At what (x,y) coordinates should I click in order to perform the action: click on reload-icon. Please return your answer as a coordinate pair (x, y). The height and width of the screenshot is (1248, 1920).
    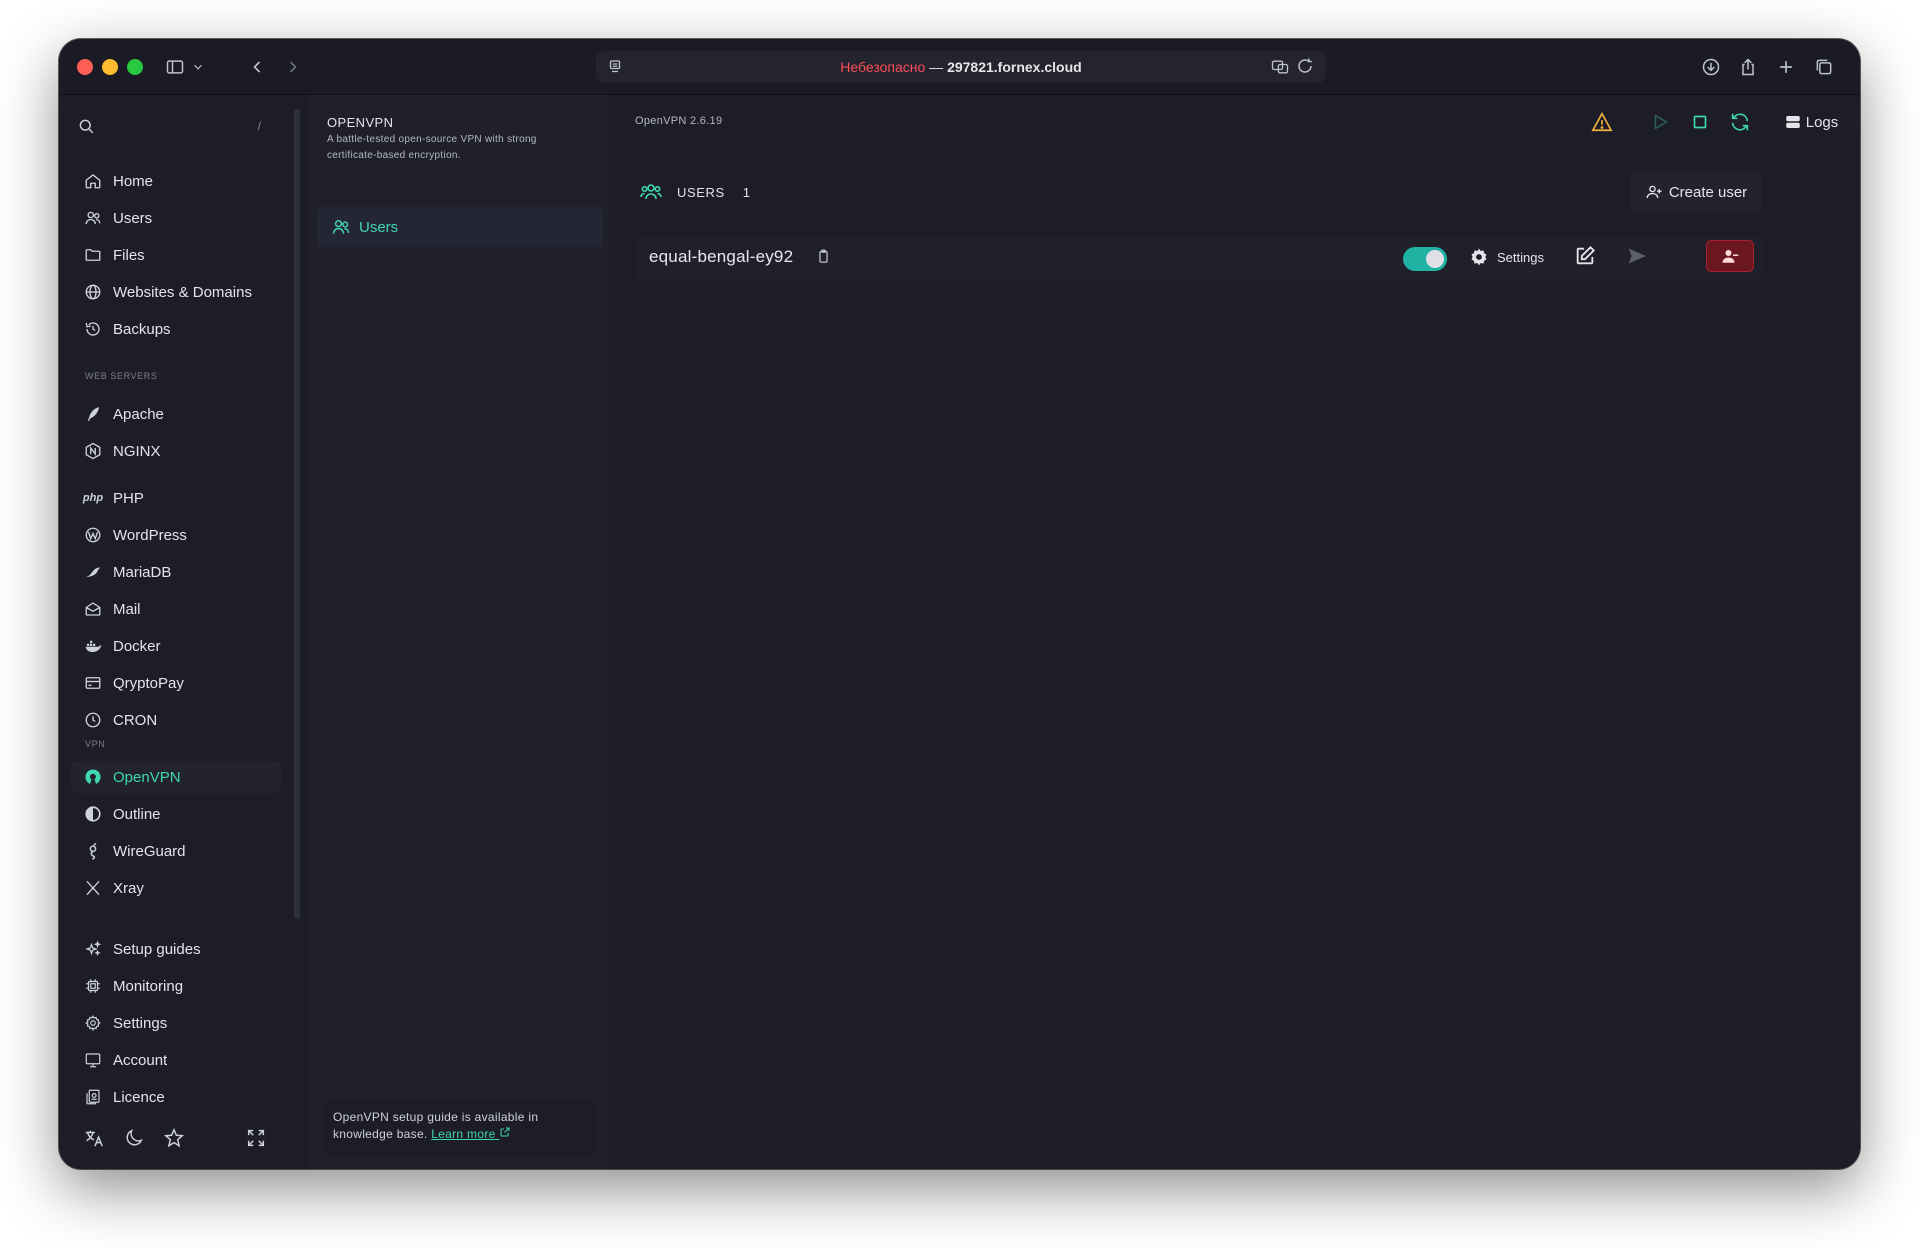
    Looking at the image, I should click on (1305, 66).